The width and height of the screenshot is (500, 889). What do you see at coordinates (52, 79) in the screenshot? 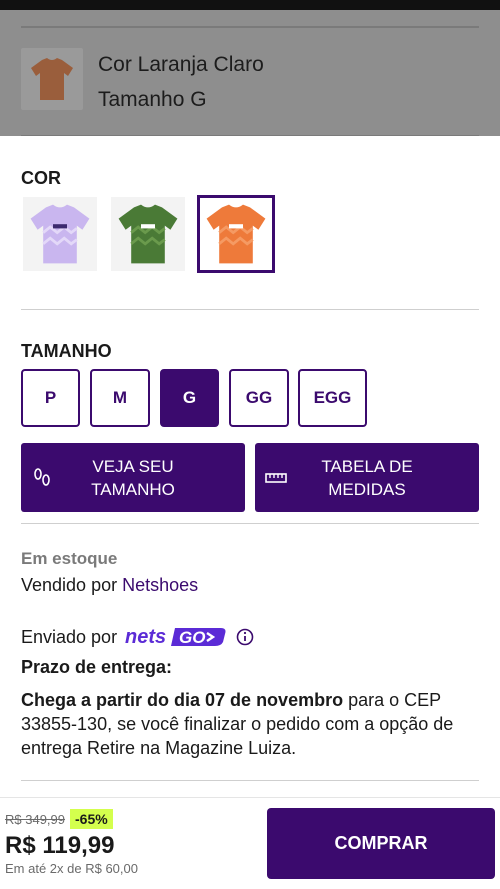
I see `selected-product-thumbnail` at bounding box center [52, 79].